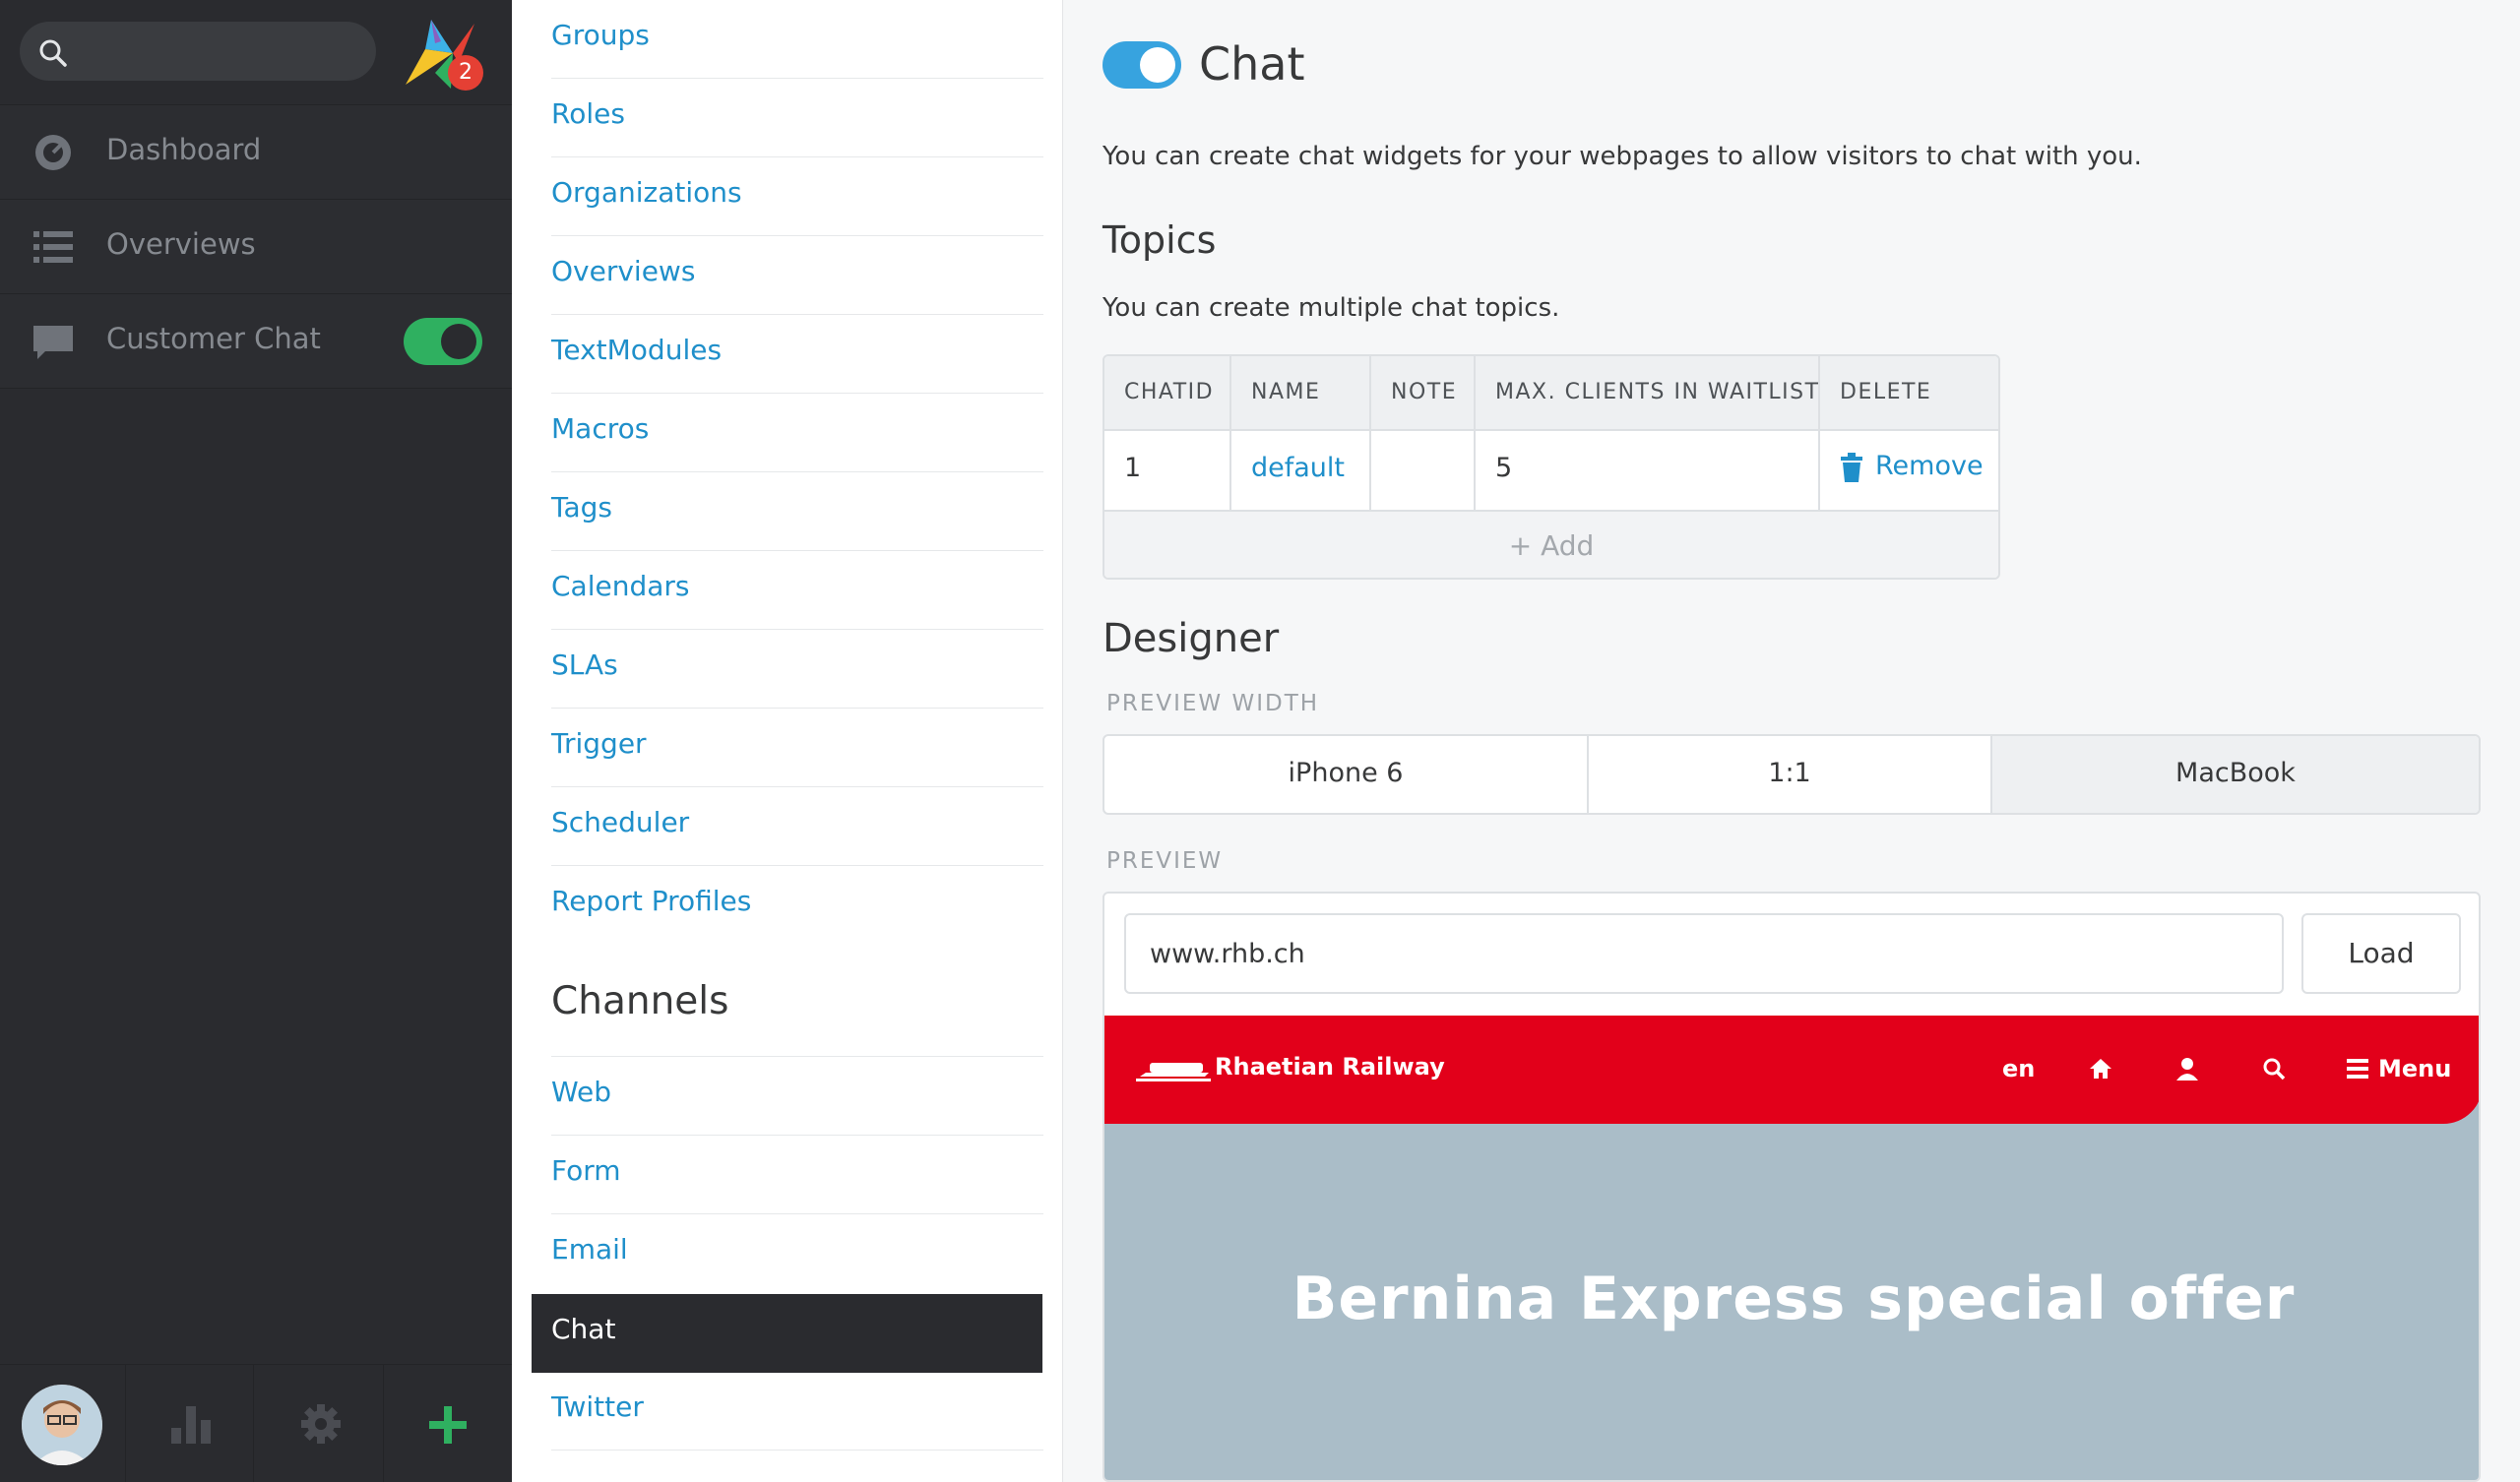  What do you see at coordinates (198, 51) in the screenshot?
I see `search-field` at bounding box center [198, 51].